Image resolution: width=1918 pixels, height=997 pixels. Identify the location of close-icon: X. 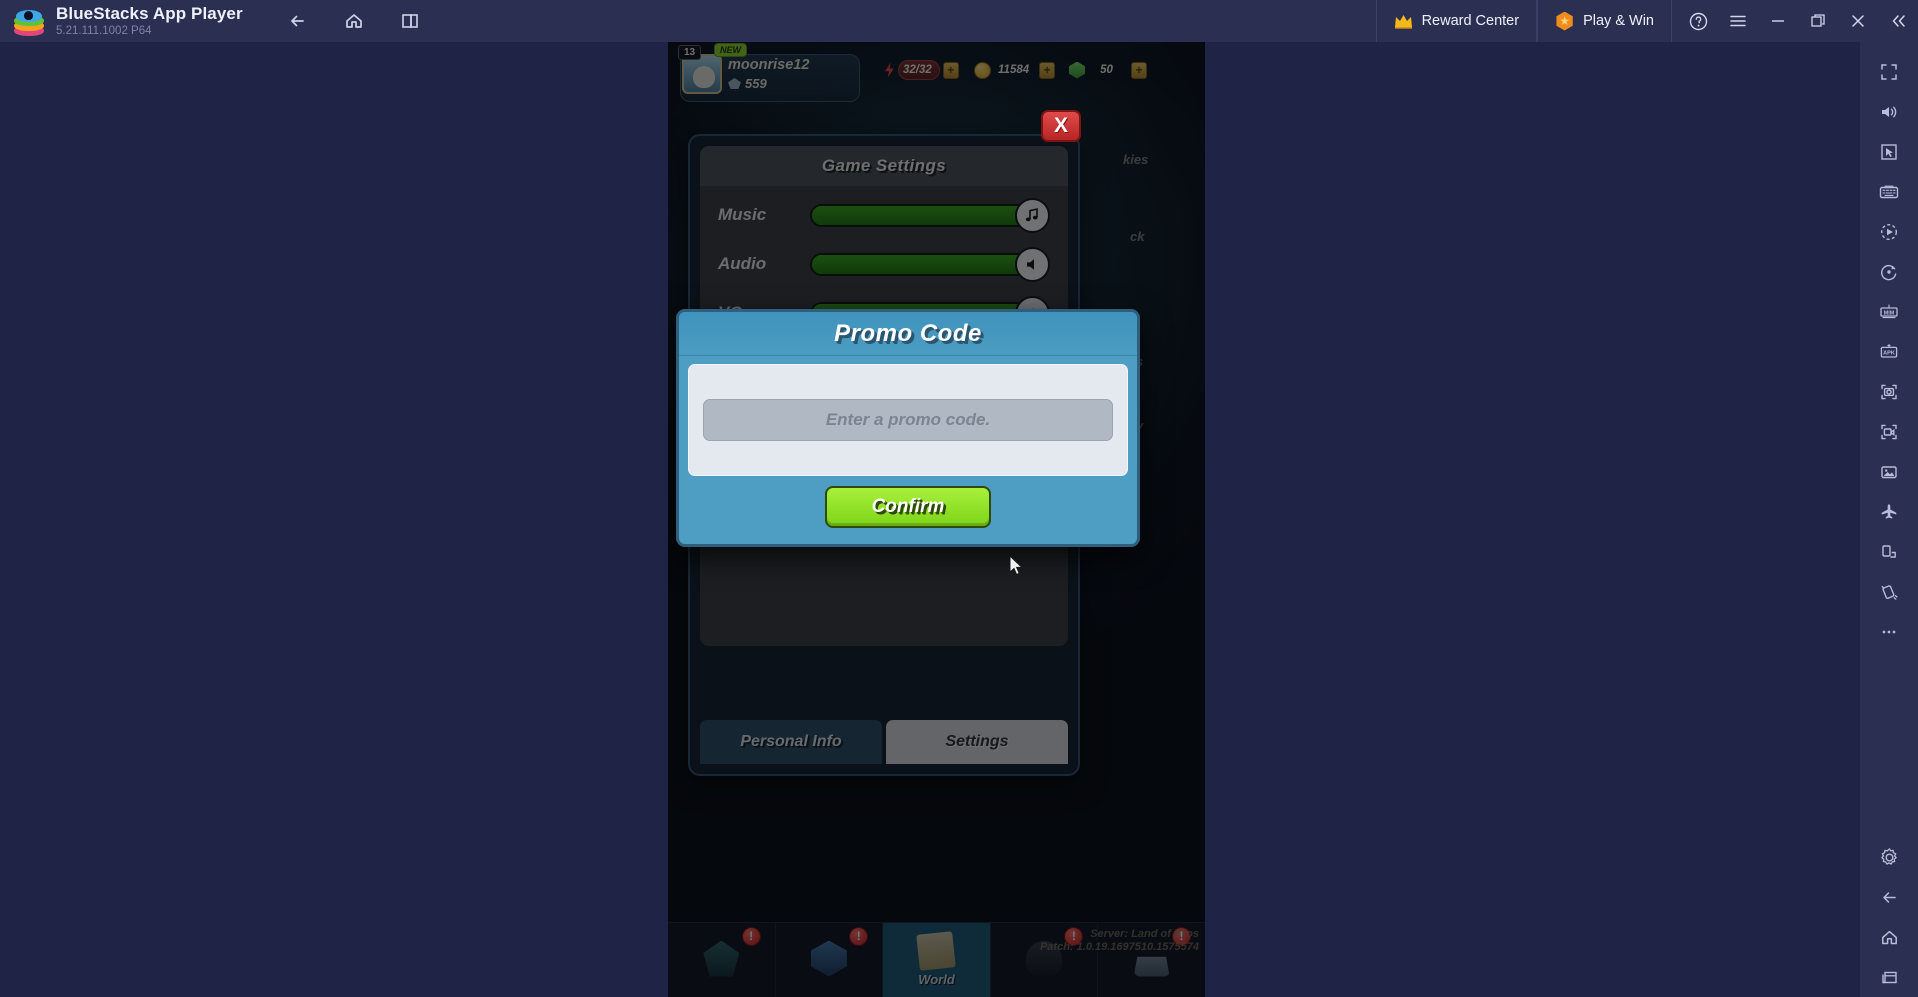
(1061, 126).